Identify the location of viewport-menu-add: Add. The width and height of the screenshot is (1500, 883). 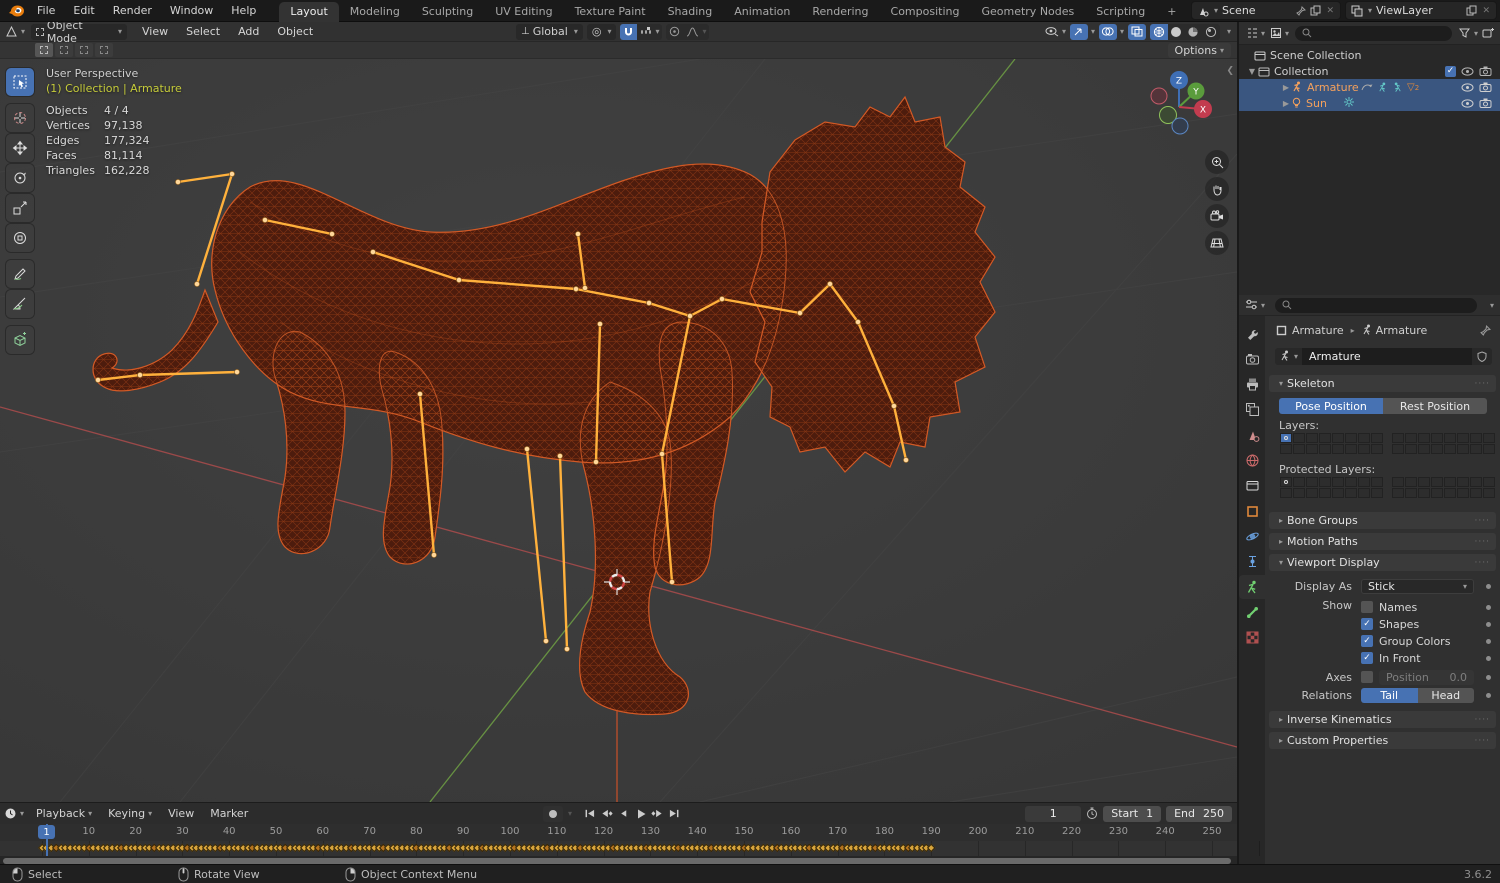
(248, 31).